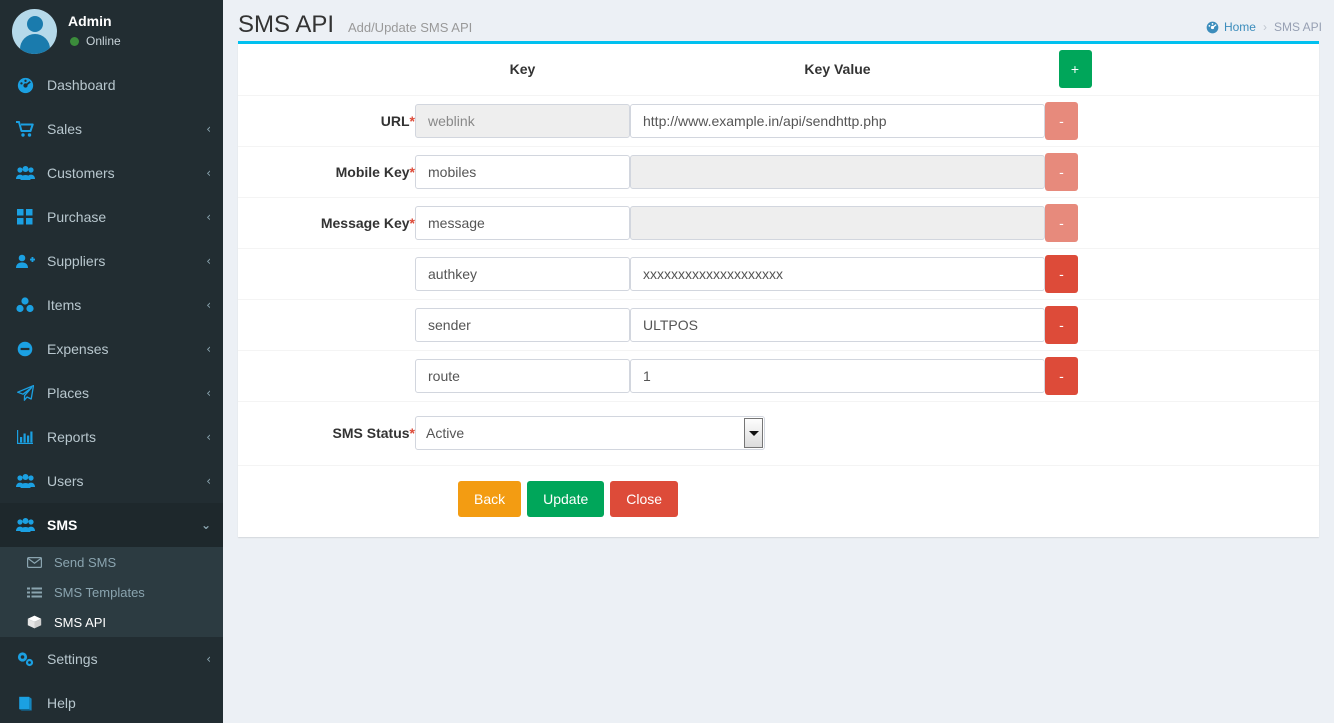  I want to click on breadcrumb-home-label: Home, so click(1239, 27).